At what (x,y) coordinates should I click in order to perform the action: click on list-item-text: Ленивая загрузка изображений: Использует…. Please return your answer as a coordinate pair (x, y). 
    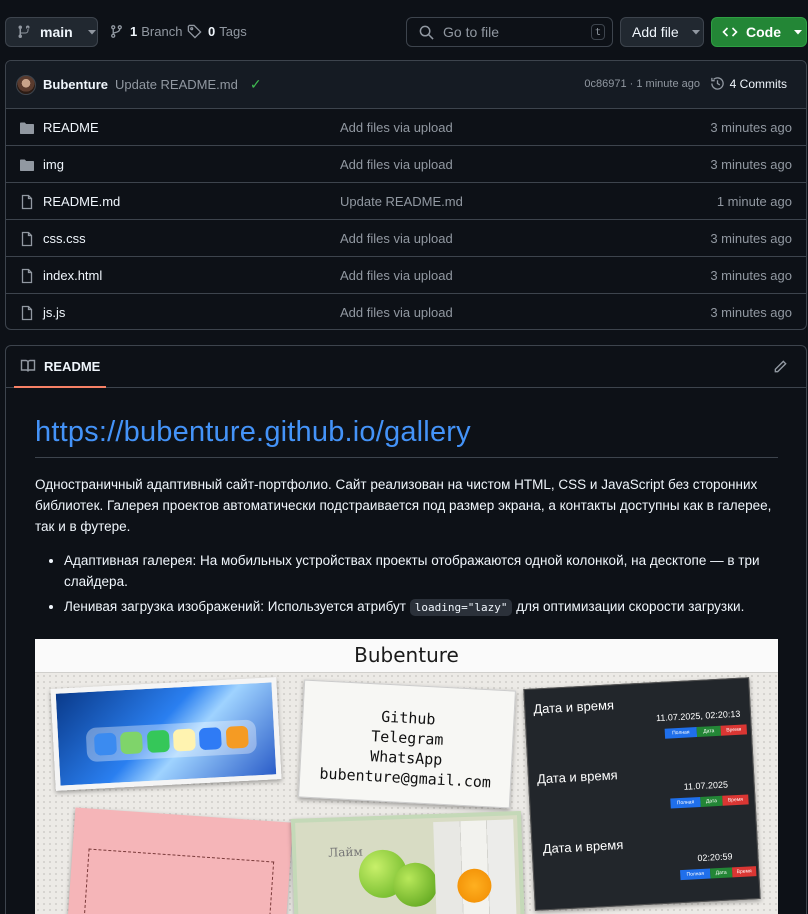
    Looking at the image, I should click on (237, 606).